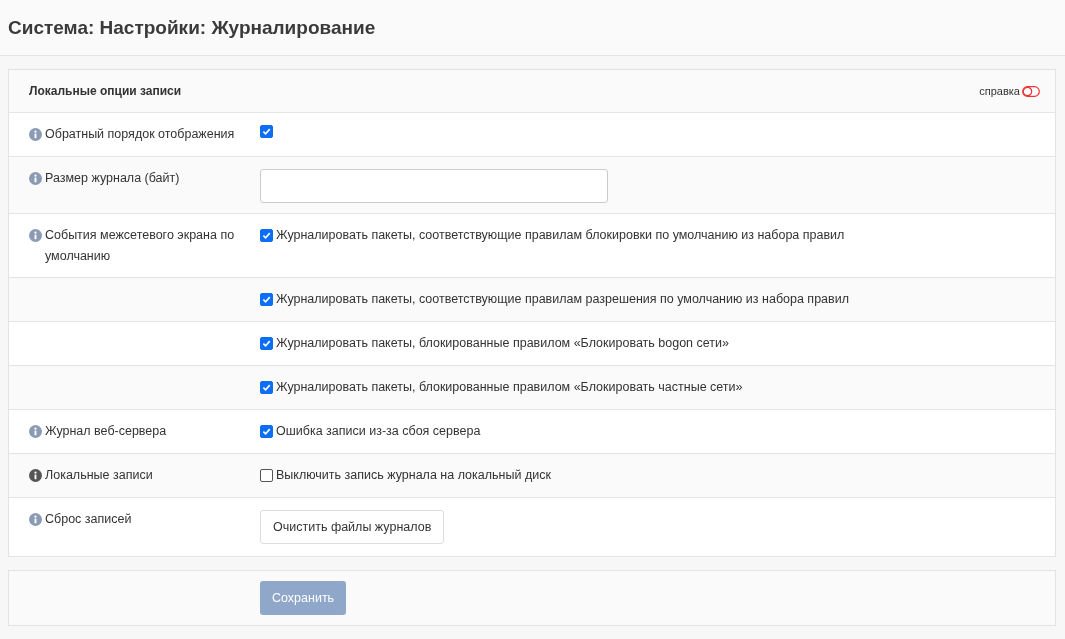 This screenshot has height=639, width=1065. What do you see at coordinates (509, 387) in the screenshot?
I see `checkbox-label: Журналировать пакеты, блокированные правилом «Блокировать частные сети»` at bounding box center [509, 387].